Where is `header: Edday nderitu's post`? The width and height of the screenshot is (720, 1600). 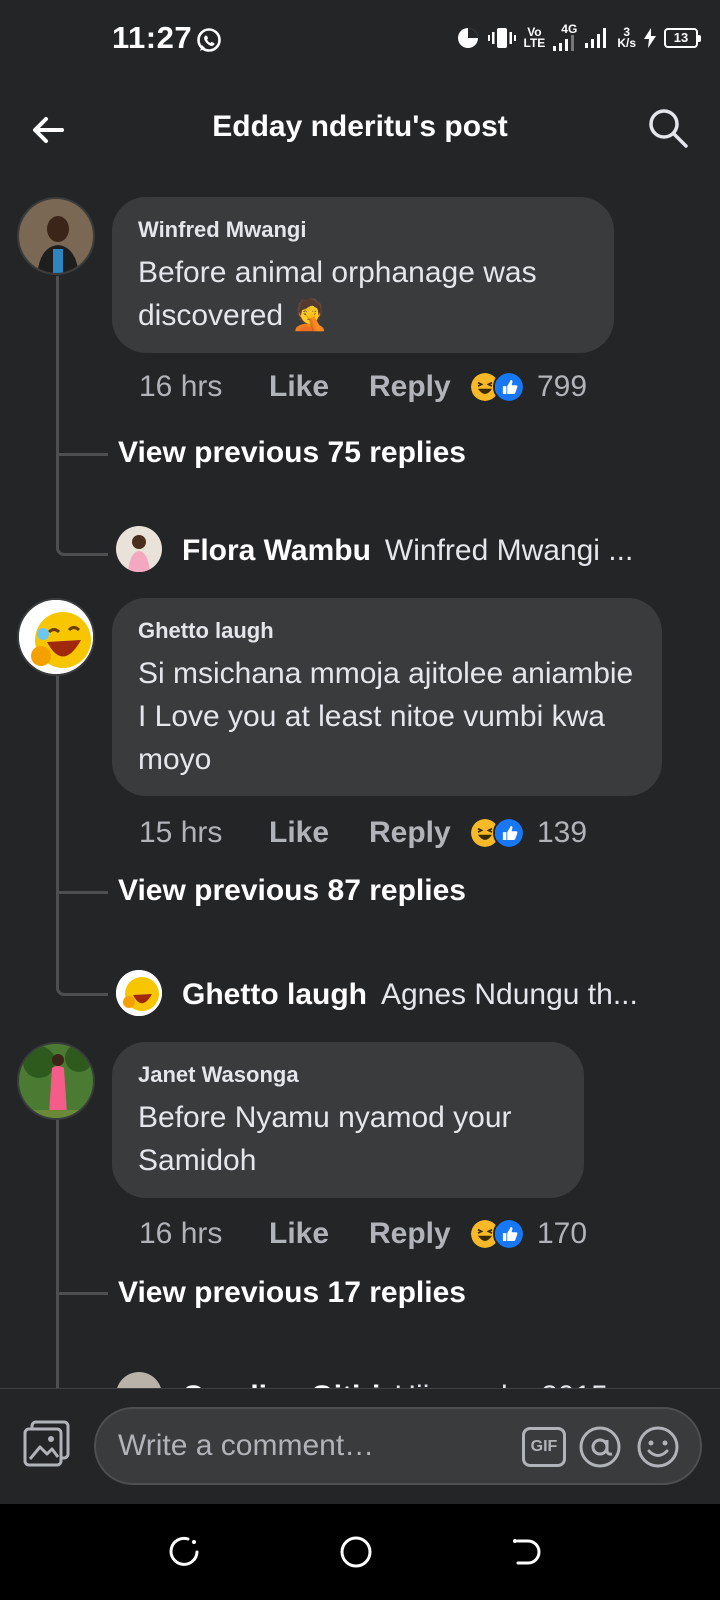
header: Edday nderitu's post is located at coordinates (360, 130).